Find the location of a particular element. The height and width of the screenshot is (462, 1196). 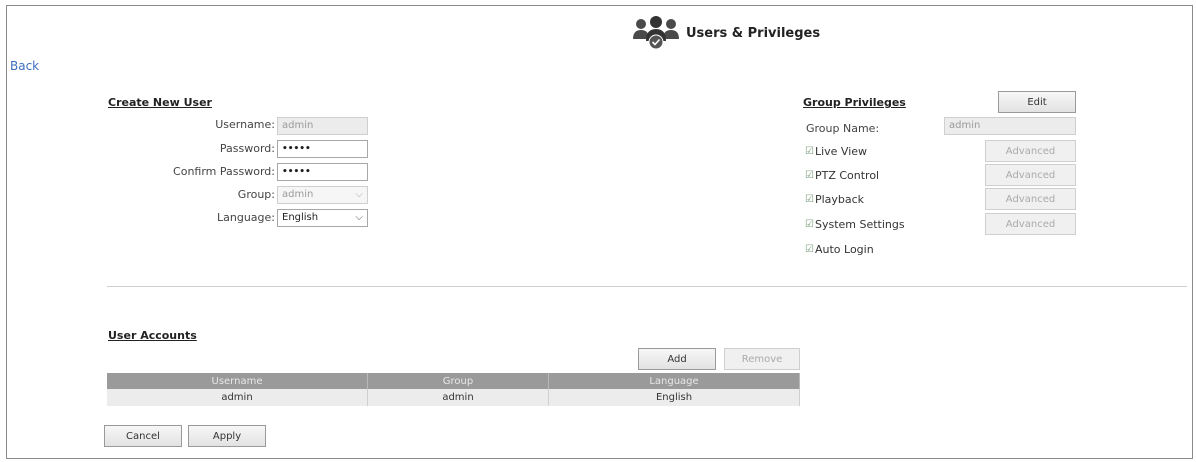

system-settings-checkbox: ☑ System Settings is located at coordinates (855, 224).